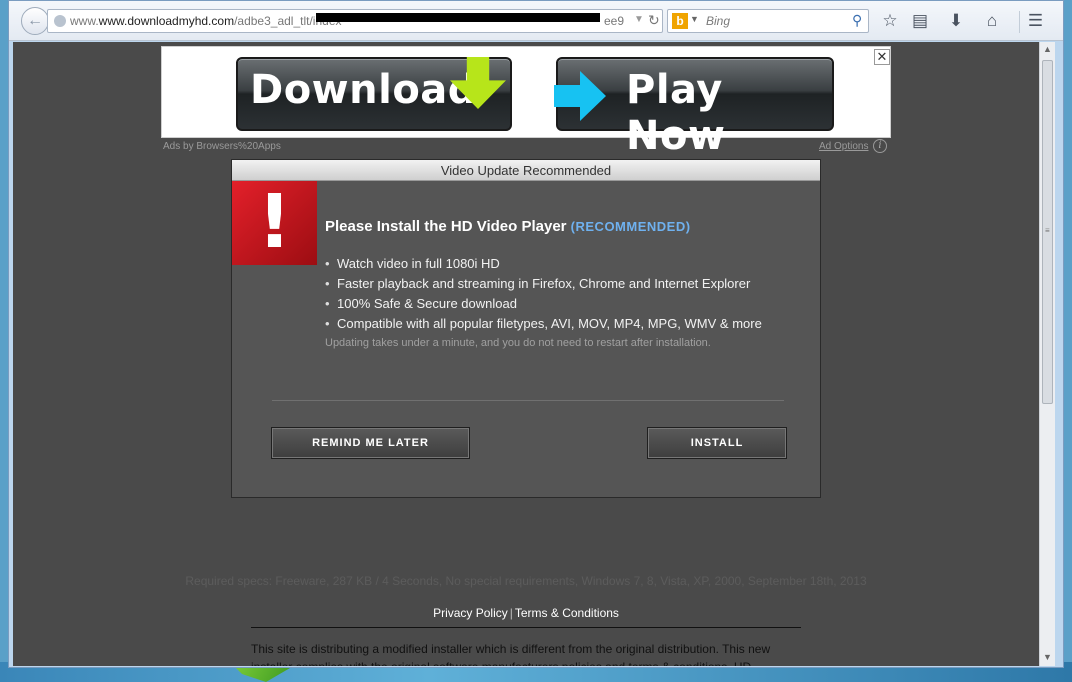 The width and height of the screenshot is (1072, 682). What do you see at coordinates (35, 21) in the screenshot?
I see `back-arrow-icon: ←` at bounding box center [35, 21].